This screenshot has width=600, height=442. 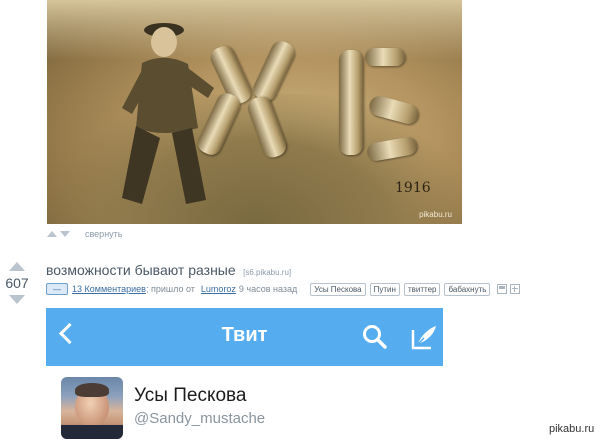 I want to click on post-time: 9 часов назад, so click(x=268, y=289).